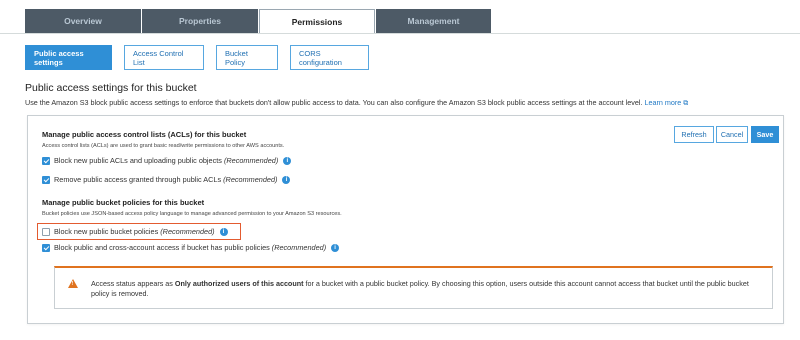  Describe the element at coordinates (46, 179) in the screenshot. I see `checkbox-remove-public-acls` at that location.